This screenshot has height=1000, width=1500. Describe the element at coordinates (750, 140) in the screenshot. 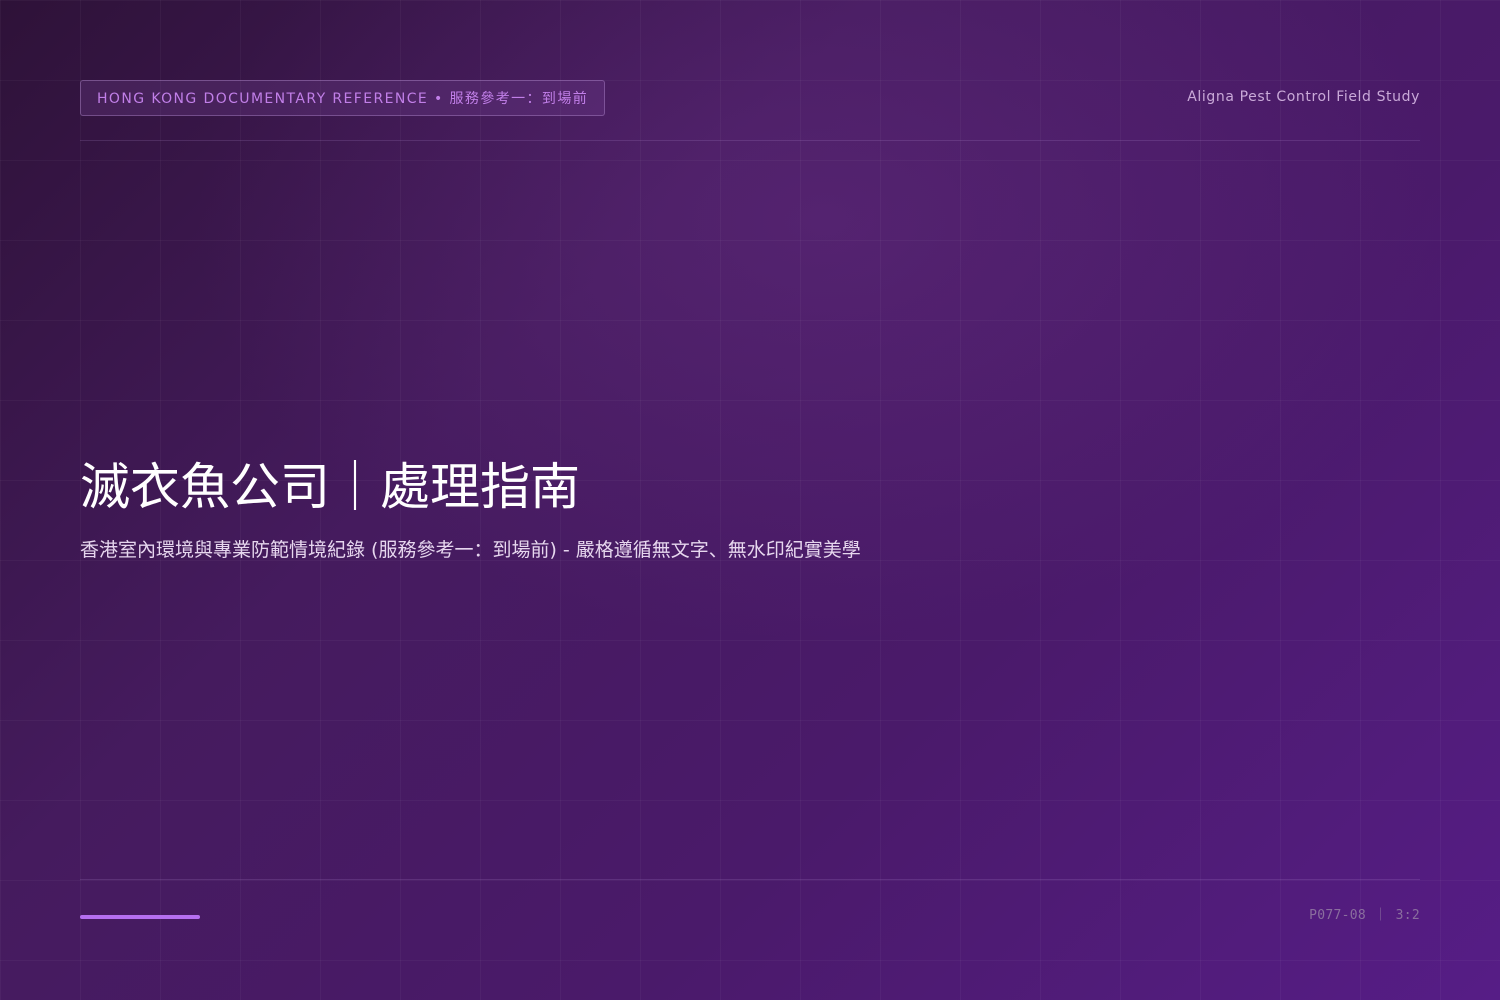

I see `top-divider` at that location.